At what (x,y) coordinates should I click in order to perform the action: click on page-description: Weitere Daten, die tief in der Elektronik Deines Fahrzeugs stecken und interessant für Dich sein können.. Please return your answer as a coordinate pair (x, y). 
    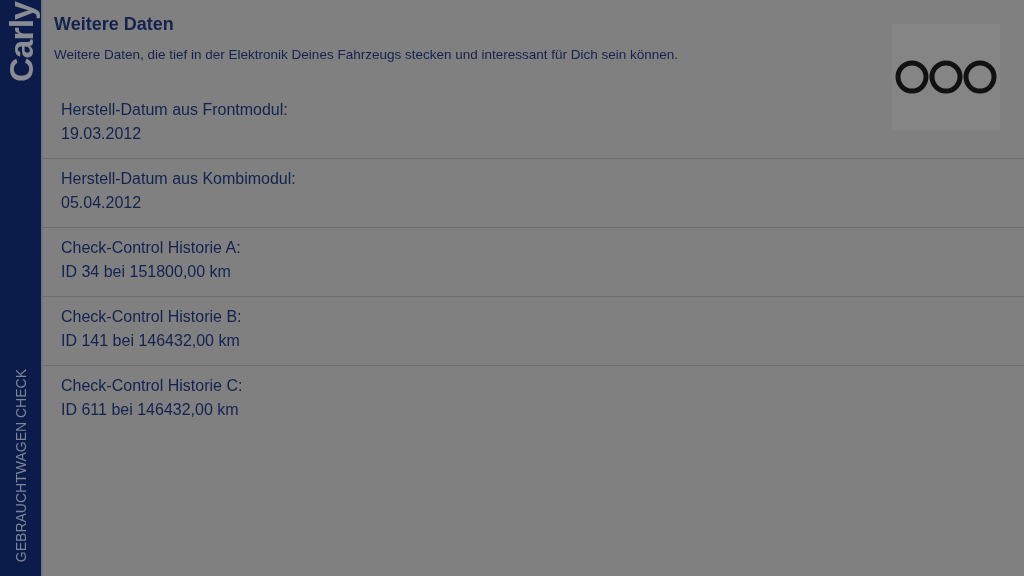
    Looking at the image, I should click on (366, 54).